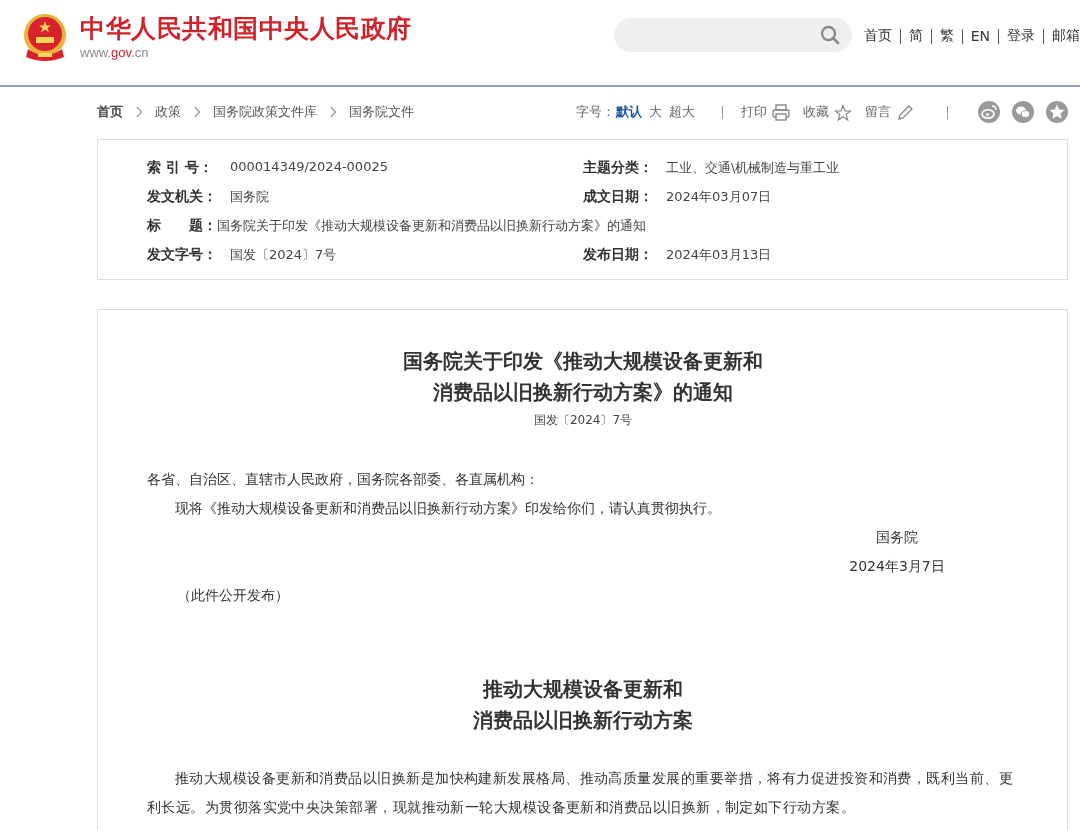  What do you see at coordinates (1066, 36) in the screenshot?
I see `nav-link: 邮箱` at bounding box center [1066, 36].